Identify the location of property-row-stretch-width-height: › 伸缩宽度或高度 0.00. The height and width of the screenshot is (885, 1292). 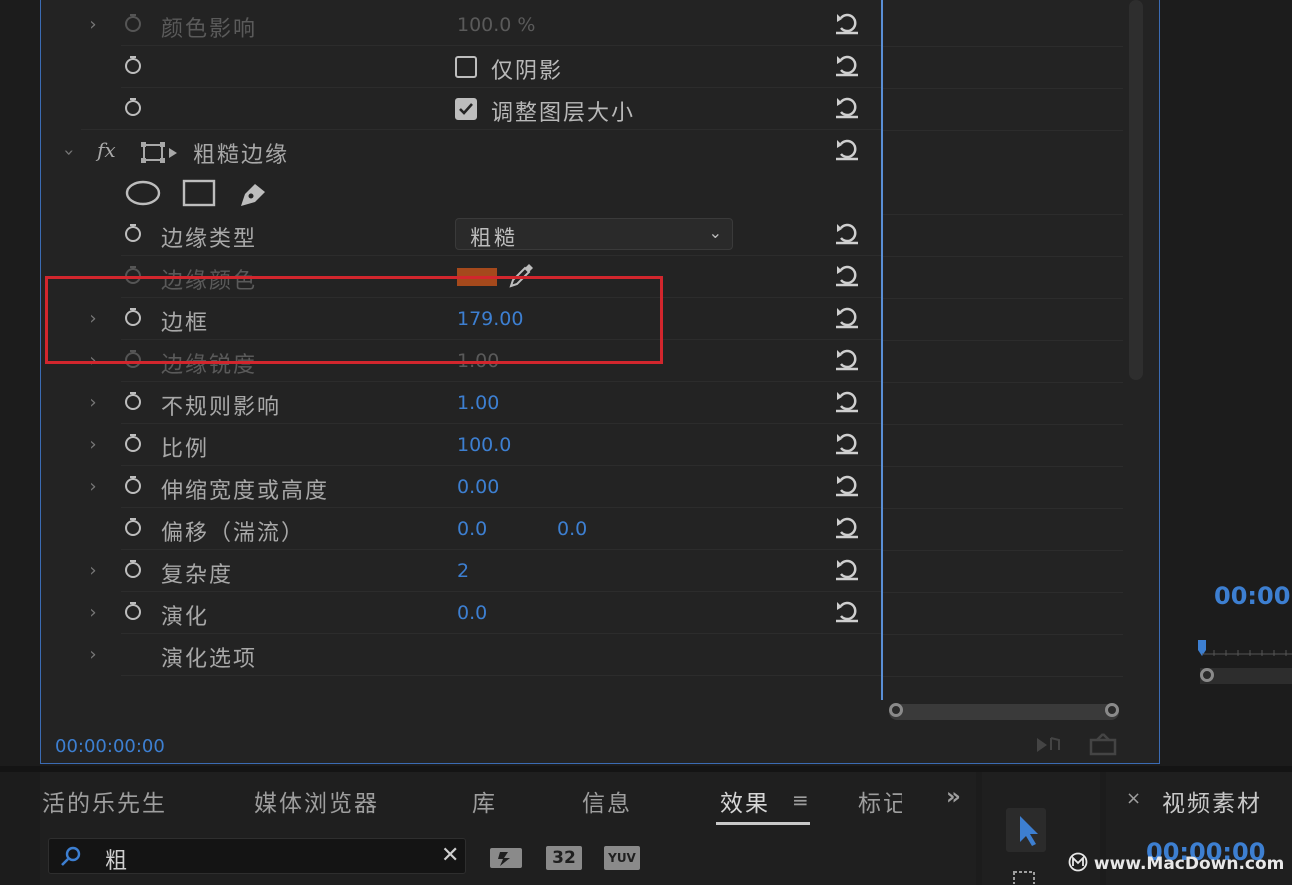
(461, 487).